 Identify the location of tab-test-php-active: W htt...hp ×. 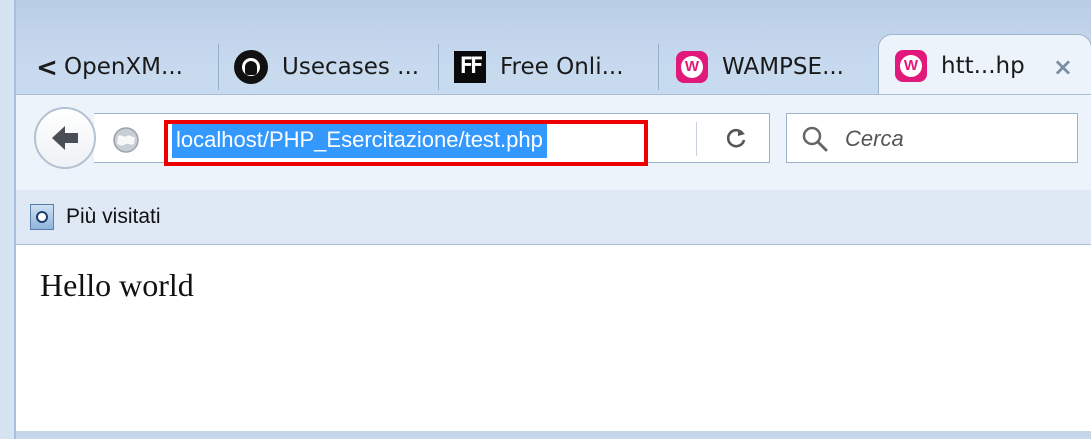
(984, 65).